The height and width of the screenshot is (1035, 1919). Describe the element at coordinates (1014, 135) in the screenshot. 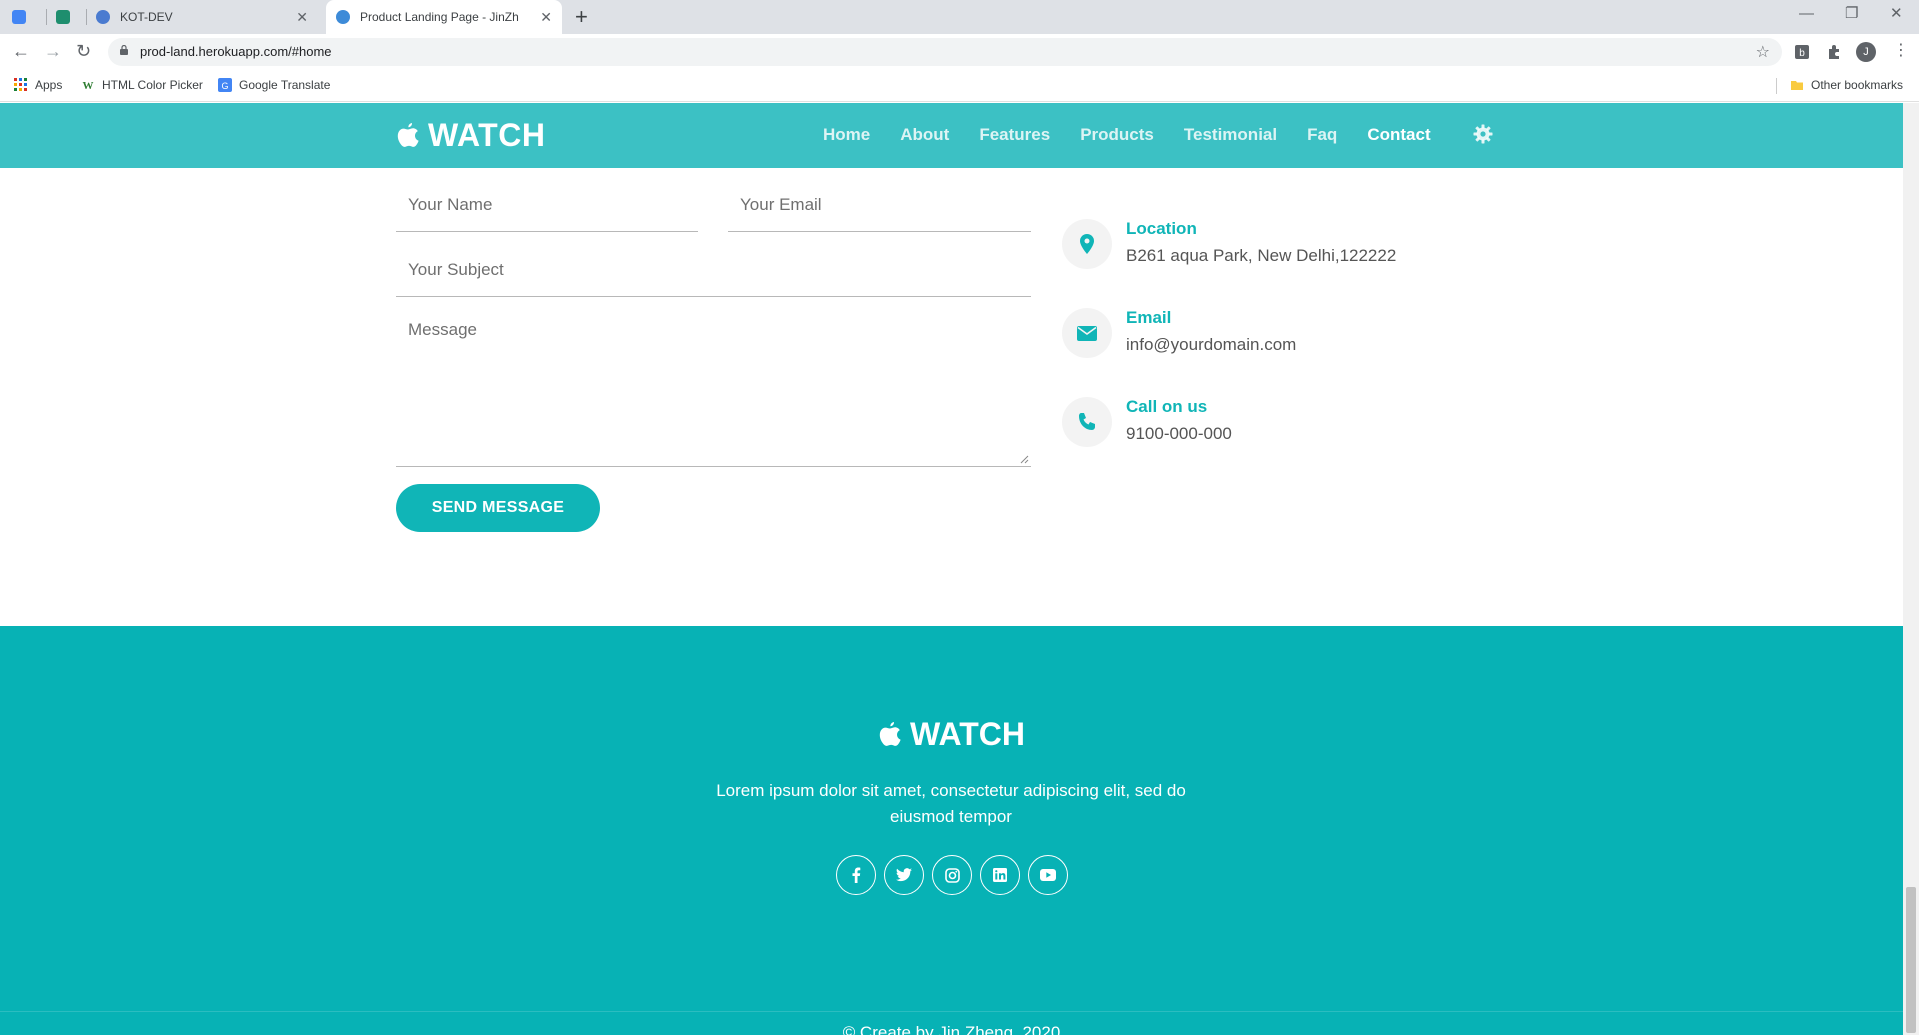

I see `nav-features: Features` at that location.